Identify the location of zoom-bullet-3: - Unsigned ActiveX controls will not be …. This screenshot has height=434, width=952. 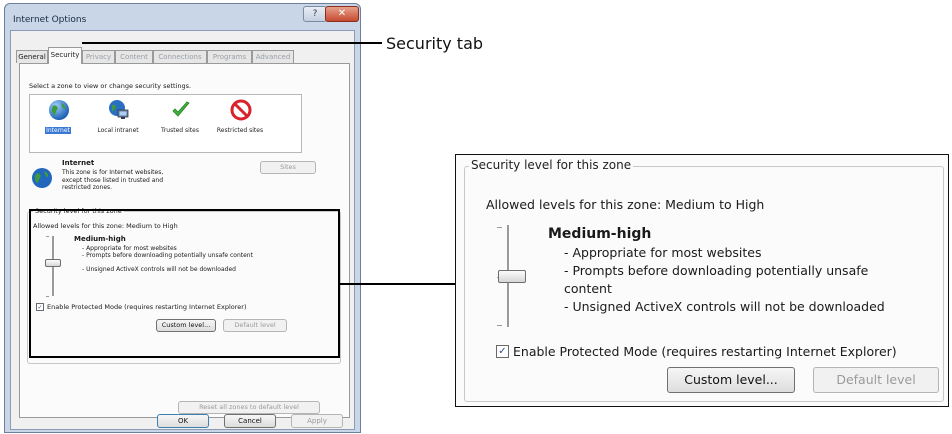
(724, 306).